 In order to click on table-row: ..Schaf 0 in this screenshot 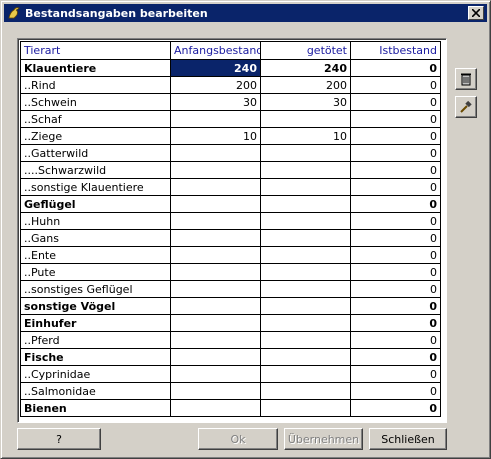, I will do `click(230, 119)`.